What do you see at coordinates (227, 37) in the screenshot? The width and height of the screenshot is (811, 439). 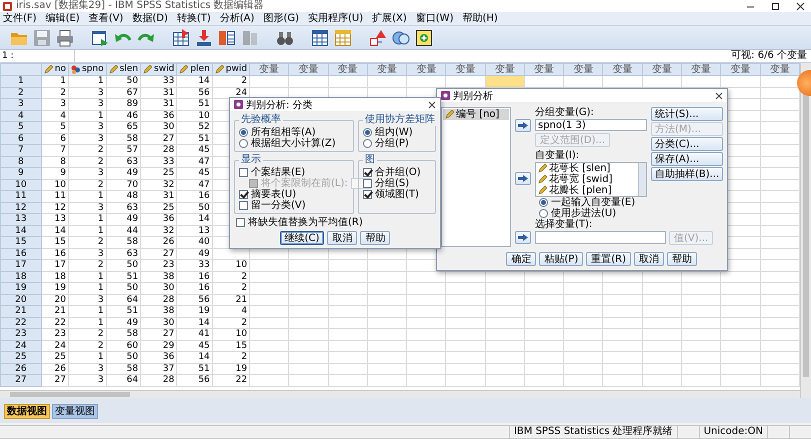 I see `columns-icon` at bounding box center [227, 37].